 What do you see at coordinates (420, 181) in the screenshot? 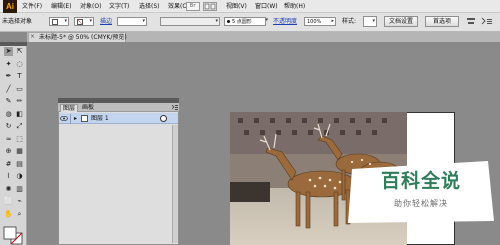
I see `watermark-title: 百科全说` at bounding box center [420, 181].